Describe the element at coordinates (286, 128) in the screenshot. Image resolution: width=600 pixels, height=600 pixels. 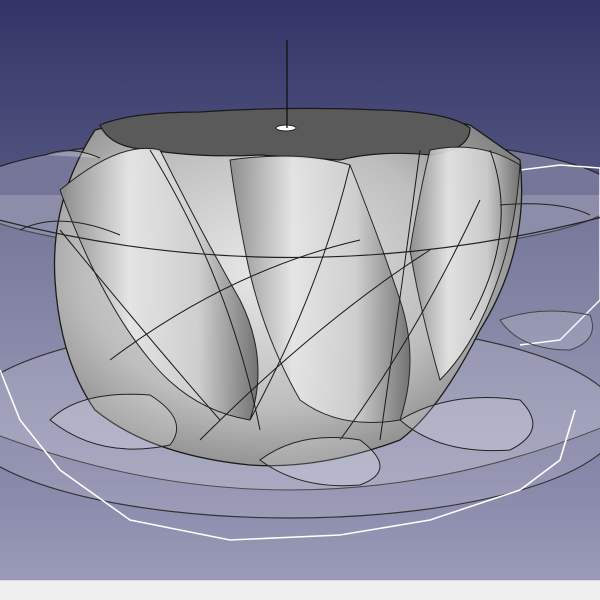
I see `shaft-hole` at that location.